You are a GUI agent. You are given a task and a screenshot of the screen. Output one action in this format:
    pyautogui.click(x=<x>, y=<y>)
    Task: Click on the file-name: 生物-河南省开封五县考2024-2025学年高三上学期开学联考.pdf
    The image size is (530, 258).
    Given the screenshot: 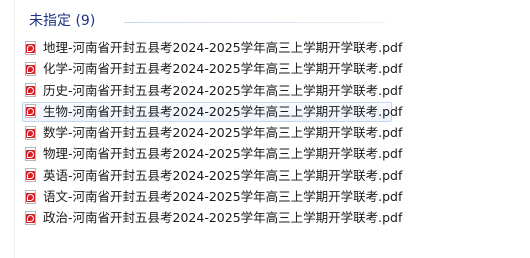 What is the action you would take?
    pyautogui.click(x=223, y=111)
    